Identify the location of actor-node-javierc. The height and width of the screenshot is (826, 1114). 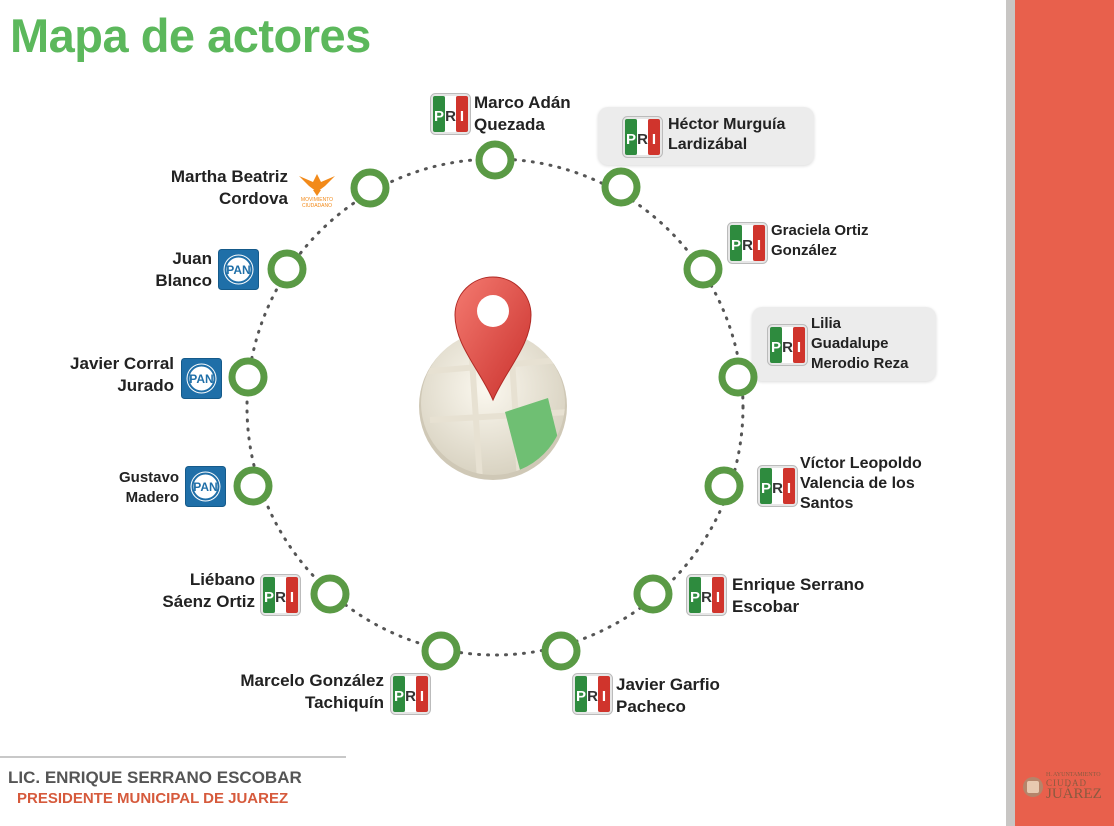
(248, 377).